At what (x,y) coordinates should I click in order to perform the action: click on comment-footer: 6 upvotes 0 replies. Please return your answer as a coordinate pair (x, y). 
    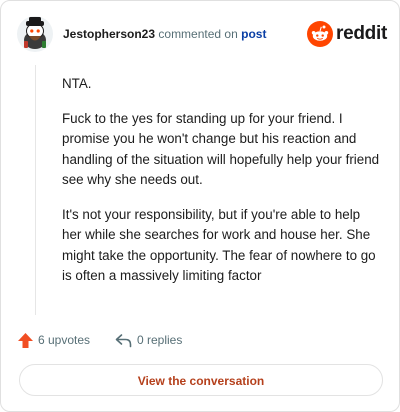
    Looking at the image, I should click on (202, 341).